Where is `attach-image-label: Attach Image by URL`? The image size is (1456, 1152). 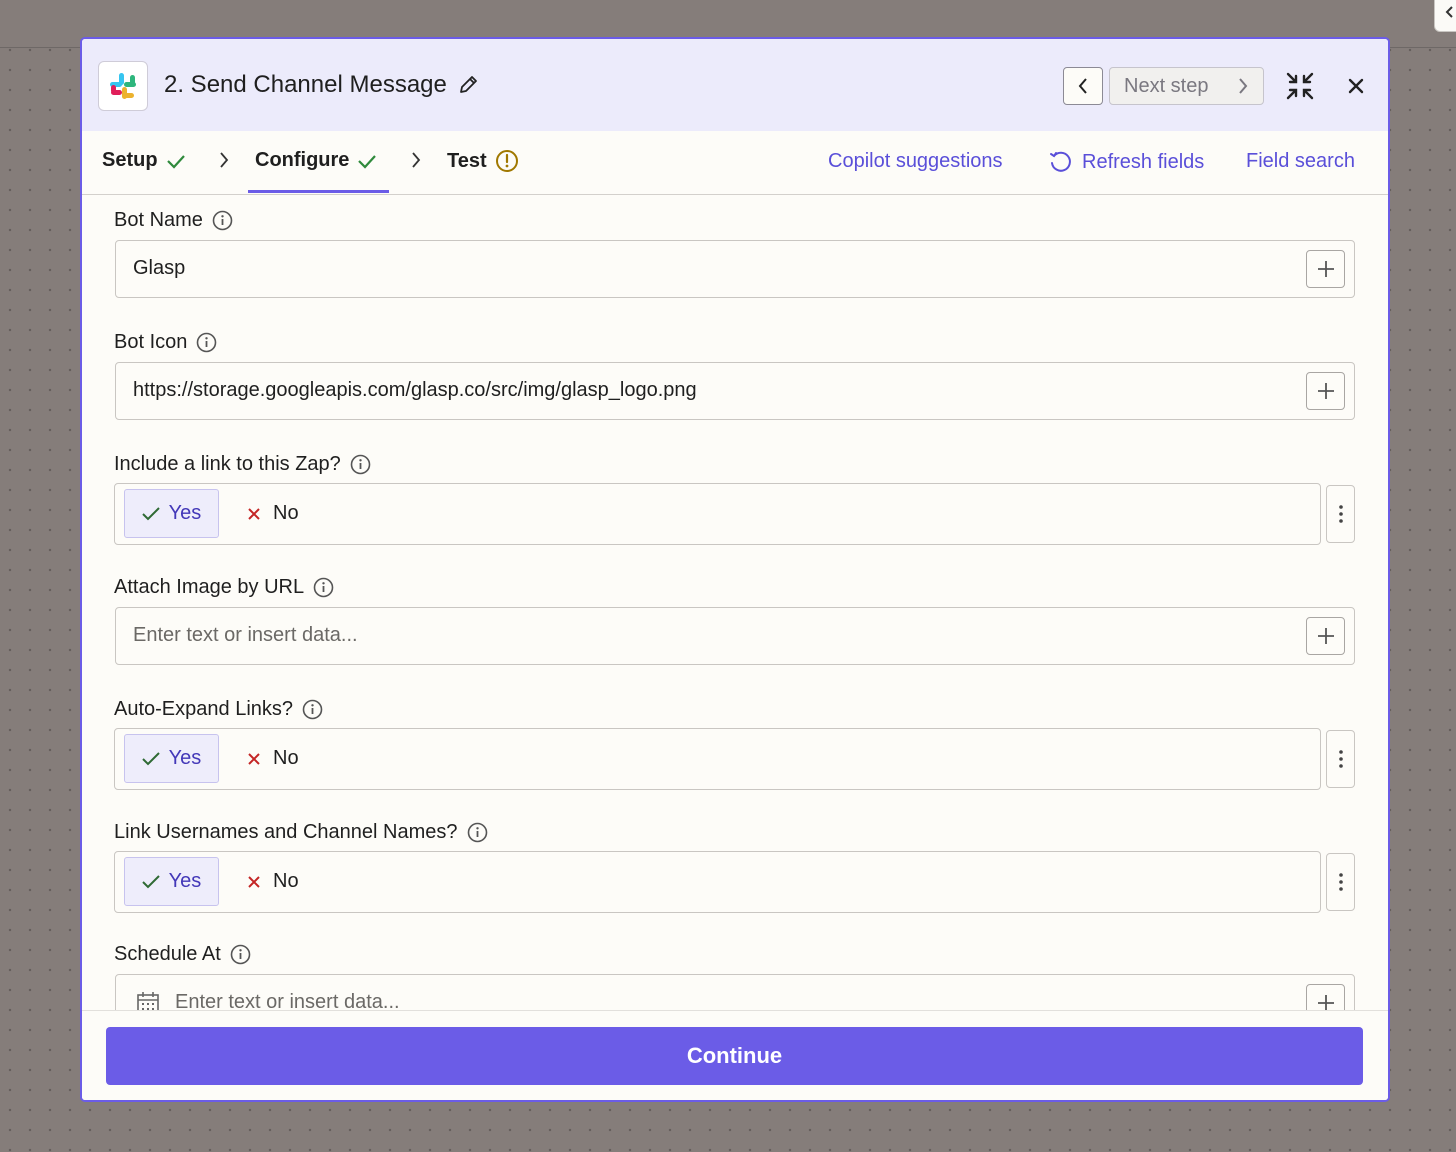
attach-image-label: Attach Image by URL is located at coordinates (224, 587).